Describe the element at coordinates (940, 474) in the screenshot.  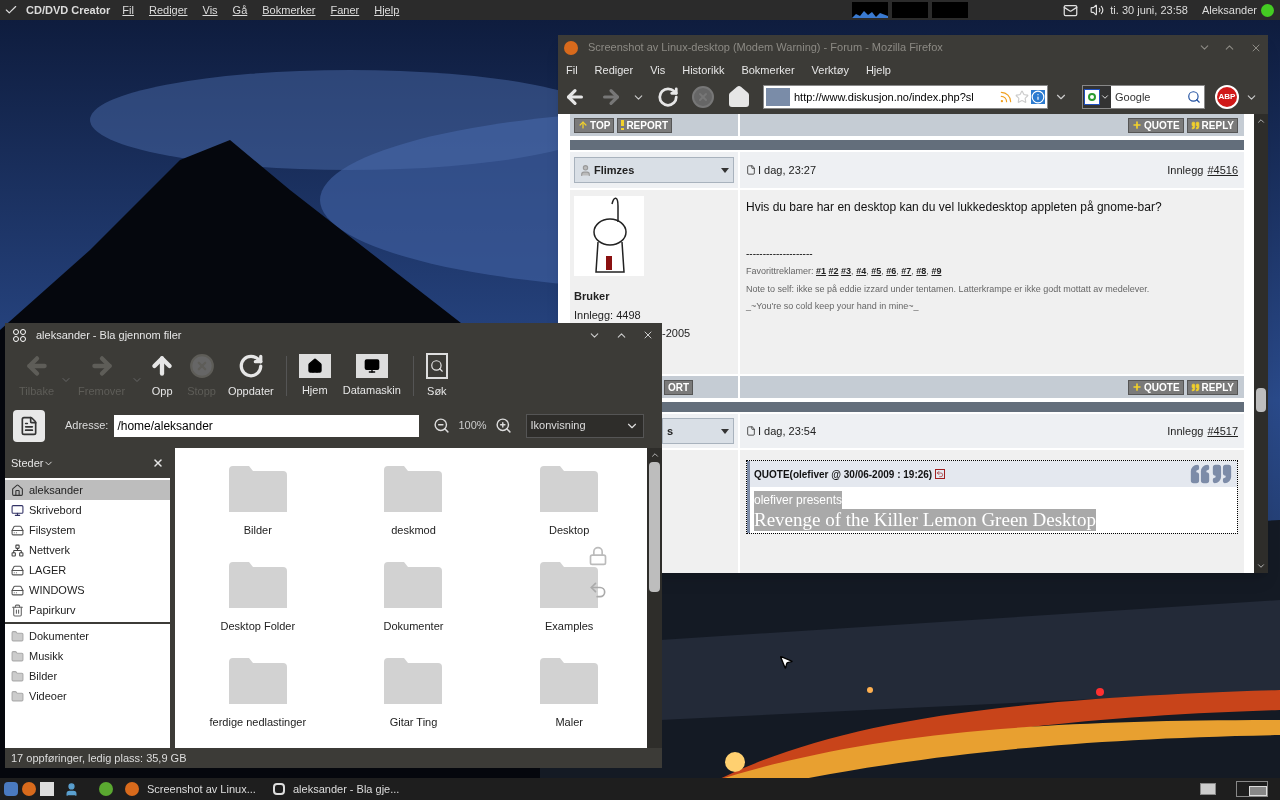
I see `jump-icon` at that location.